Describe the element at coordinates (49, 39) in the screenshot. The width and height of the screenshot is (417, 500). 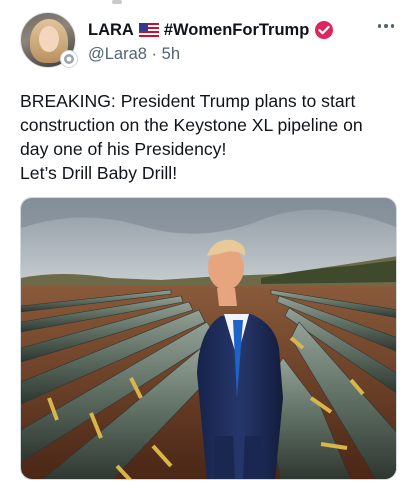
I see `avatar-face` at that location.